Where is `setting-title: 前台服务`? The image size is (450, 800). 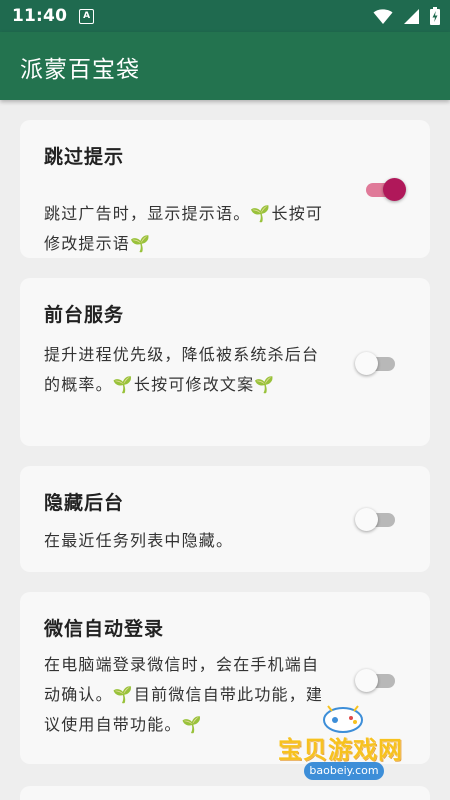 setting-title: 前台服务 is located at coordinates (84, 315).